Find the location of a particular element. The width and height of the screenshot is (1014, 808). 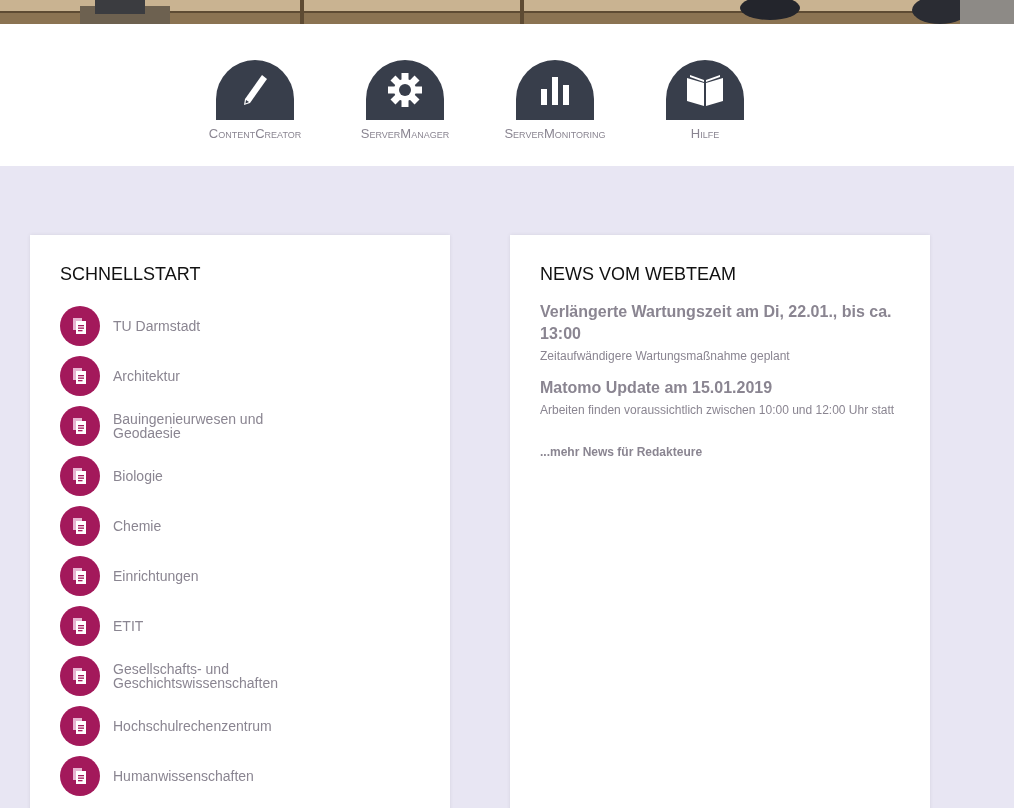

quickstart-link: Chemie is located at coordinates (137, 526).